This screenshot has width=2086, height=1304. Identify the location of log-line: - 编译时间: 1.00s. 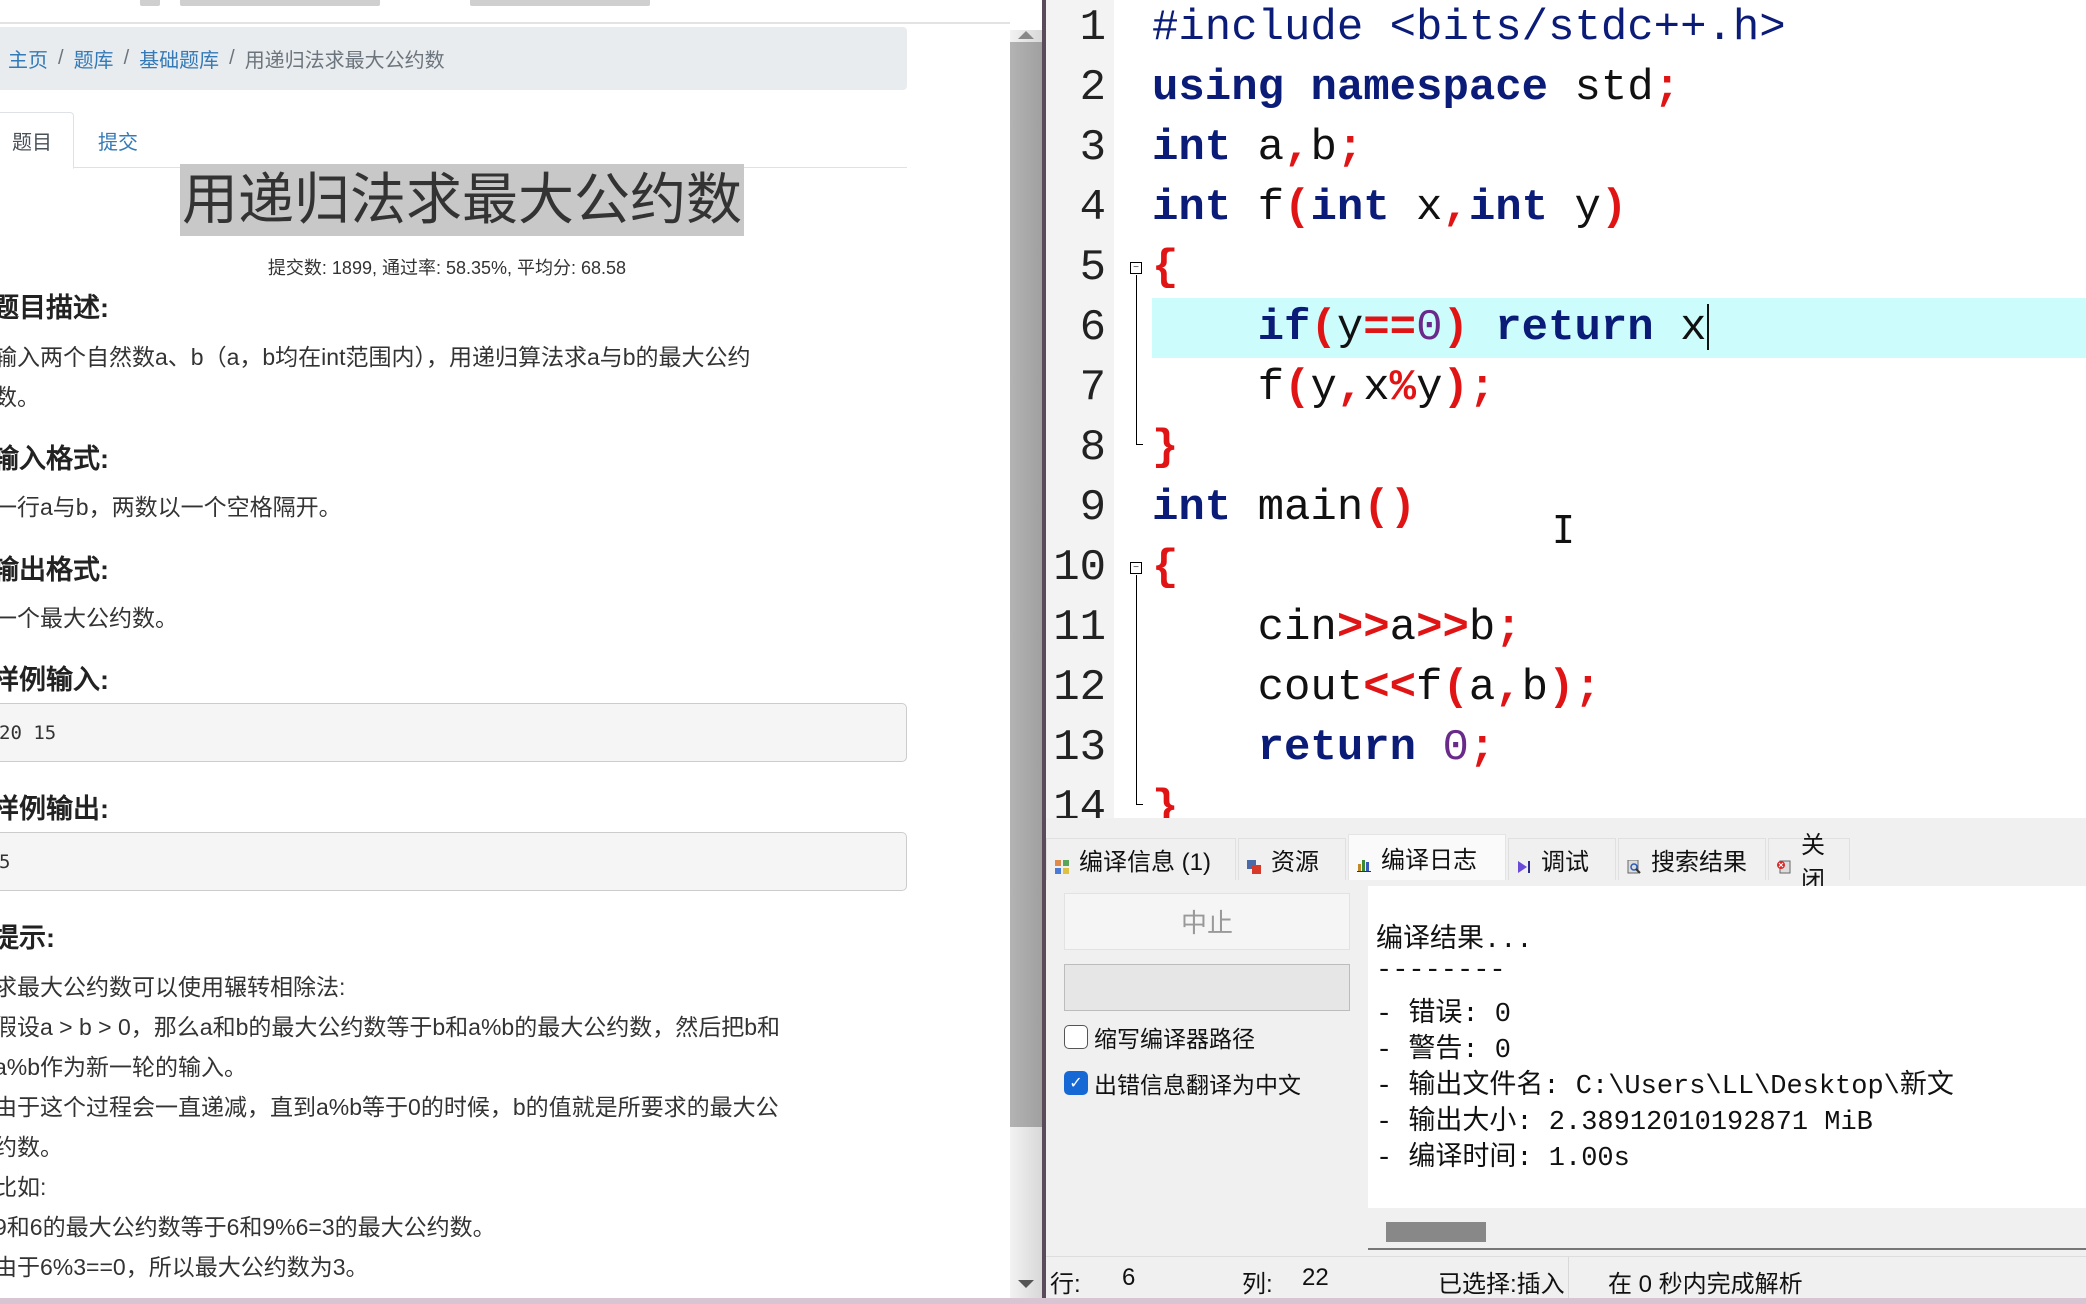
(1503, 1159).